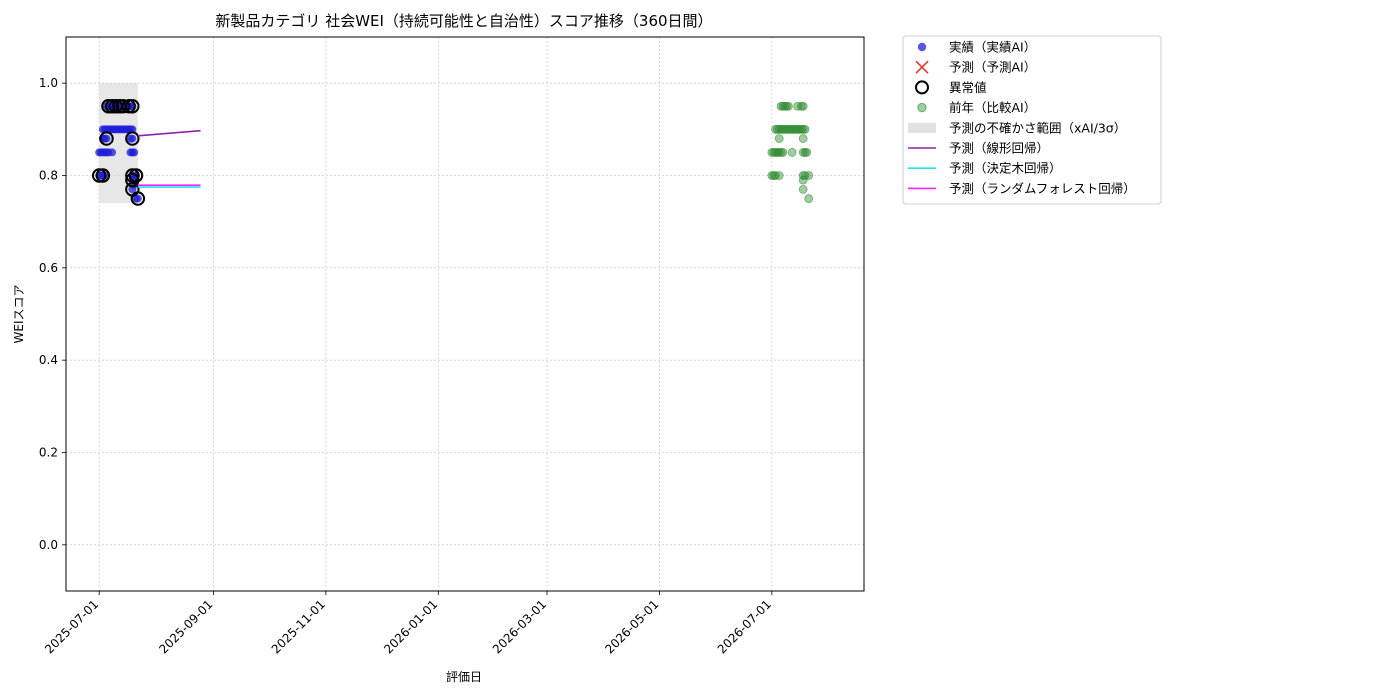 Image resolution: width=1400 pixels, height=700 pixels. Describe the element at coordinates (464, 676) in the screenshot. I see `x-axis-label: 評価日` at that location.